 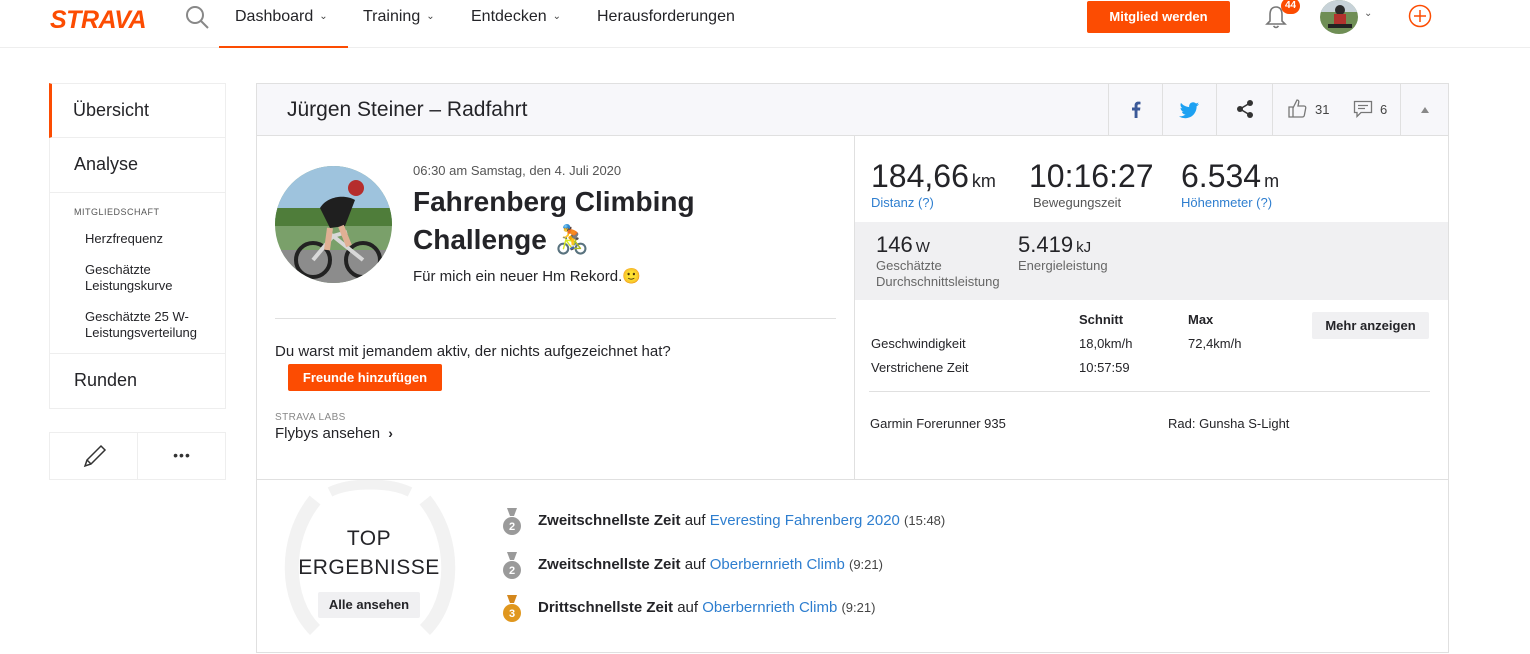 What do you see at coordinates (1046, 244) in the screenshot?
I see `energy-number: 5.419` at bounding box center [1046, 244].